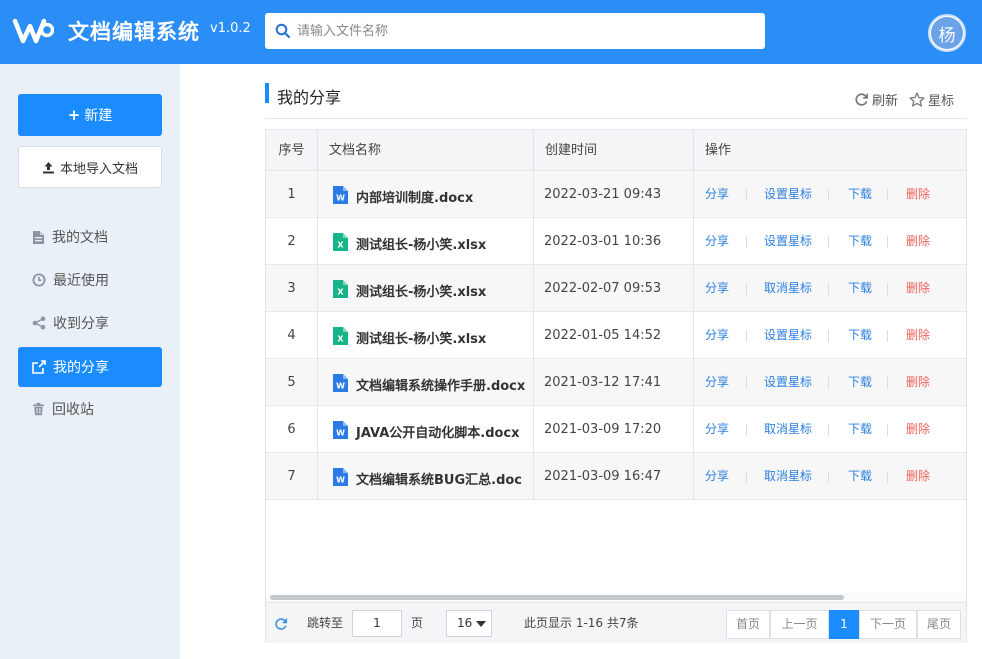  What do you see at coordinates (438, 431) in the screenshot?
I see `file-name: JAVA公开自动化脚本.docx` at bounding box center [438, 431].